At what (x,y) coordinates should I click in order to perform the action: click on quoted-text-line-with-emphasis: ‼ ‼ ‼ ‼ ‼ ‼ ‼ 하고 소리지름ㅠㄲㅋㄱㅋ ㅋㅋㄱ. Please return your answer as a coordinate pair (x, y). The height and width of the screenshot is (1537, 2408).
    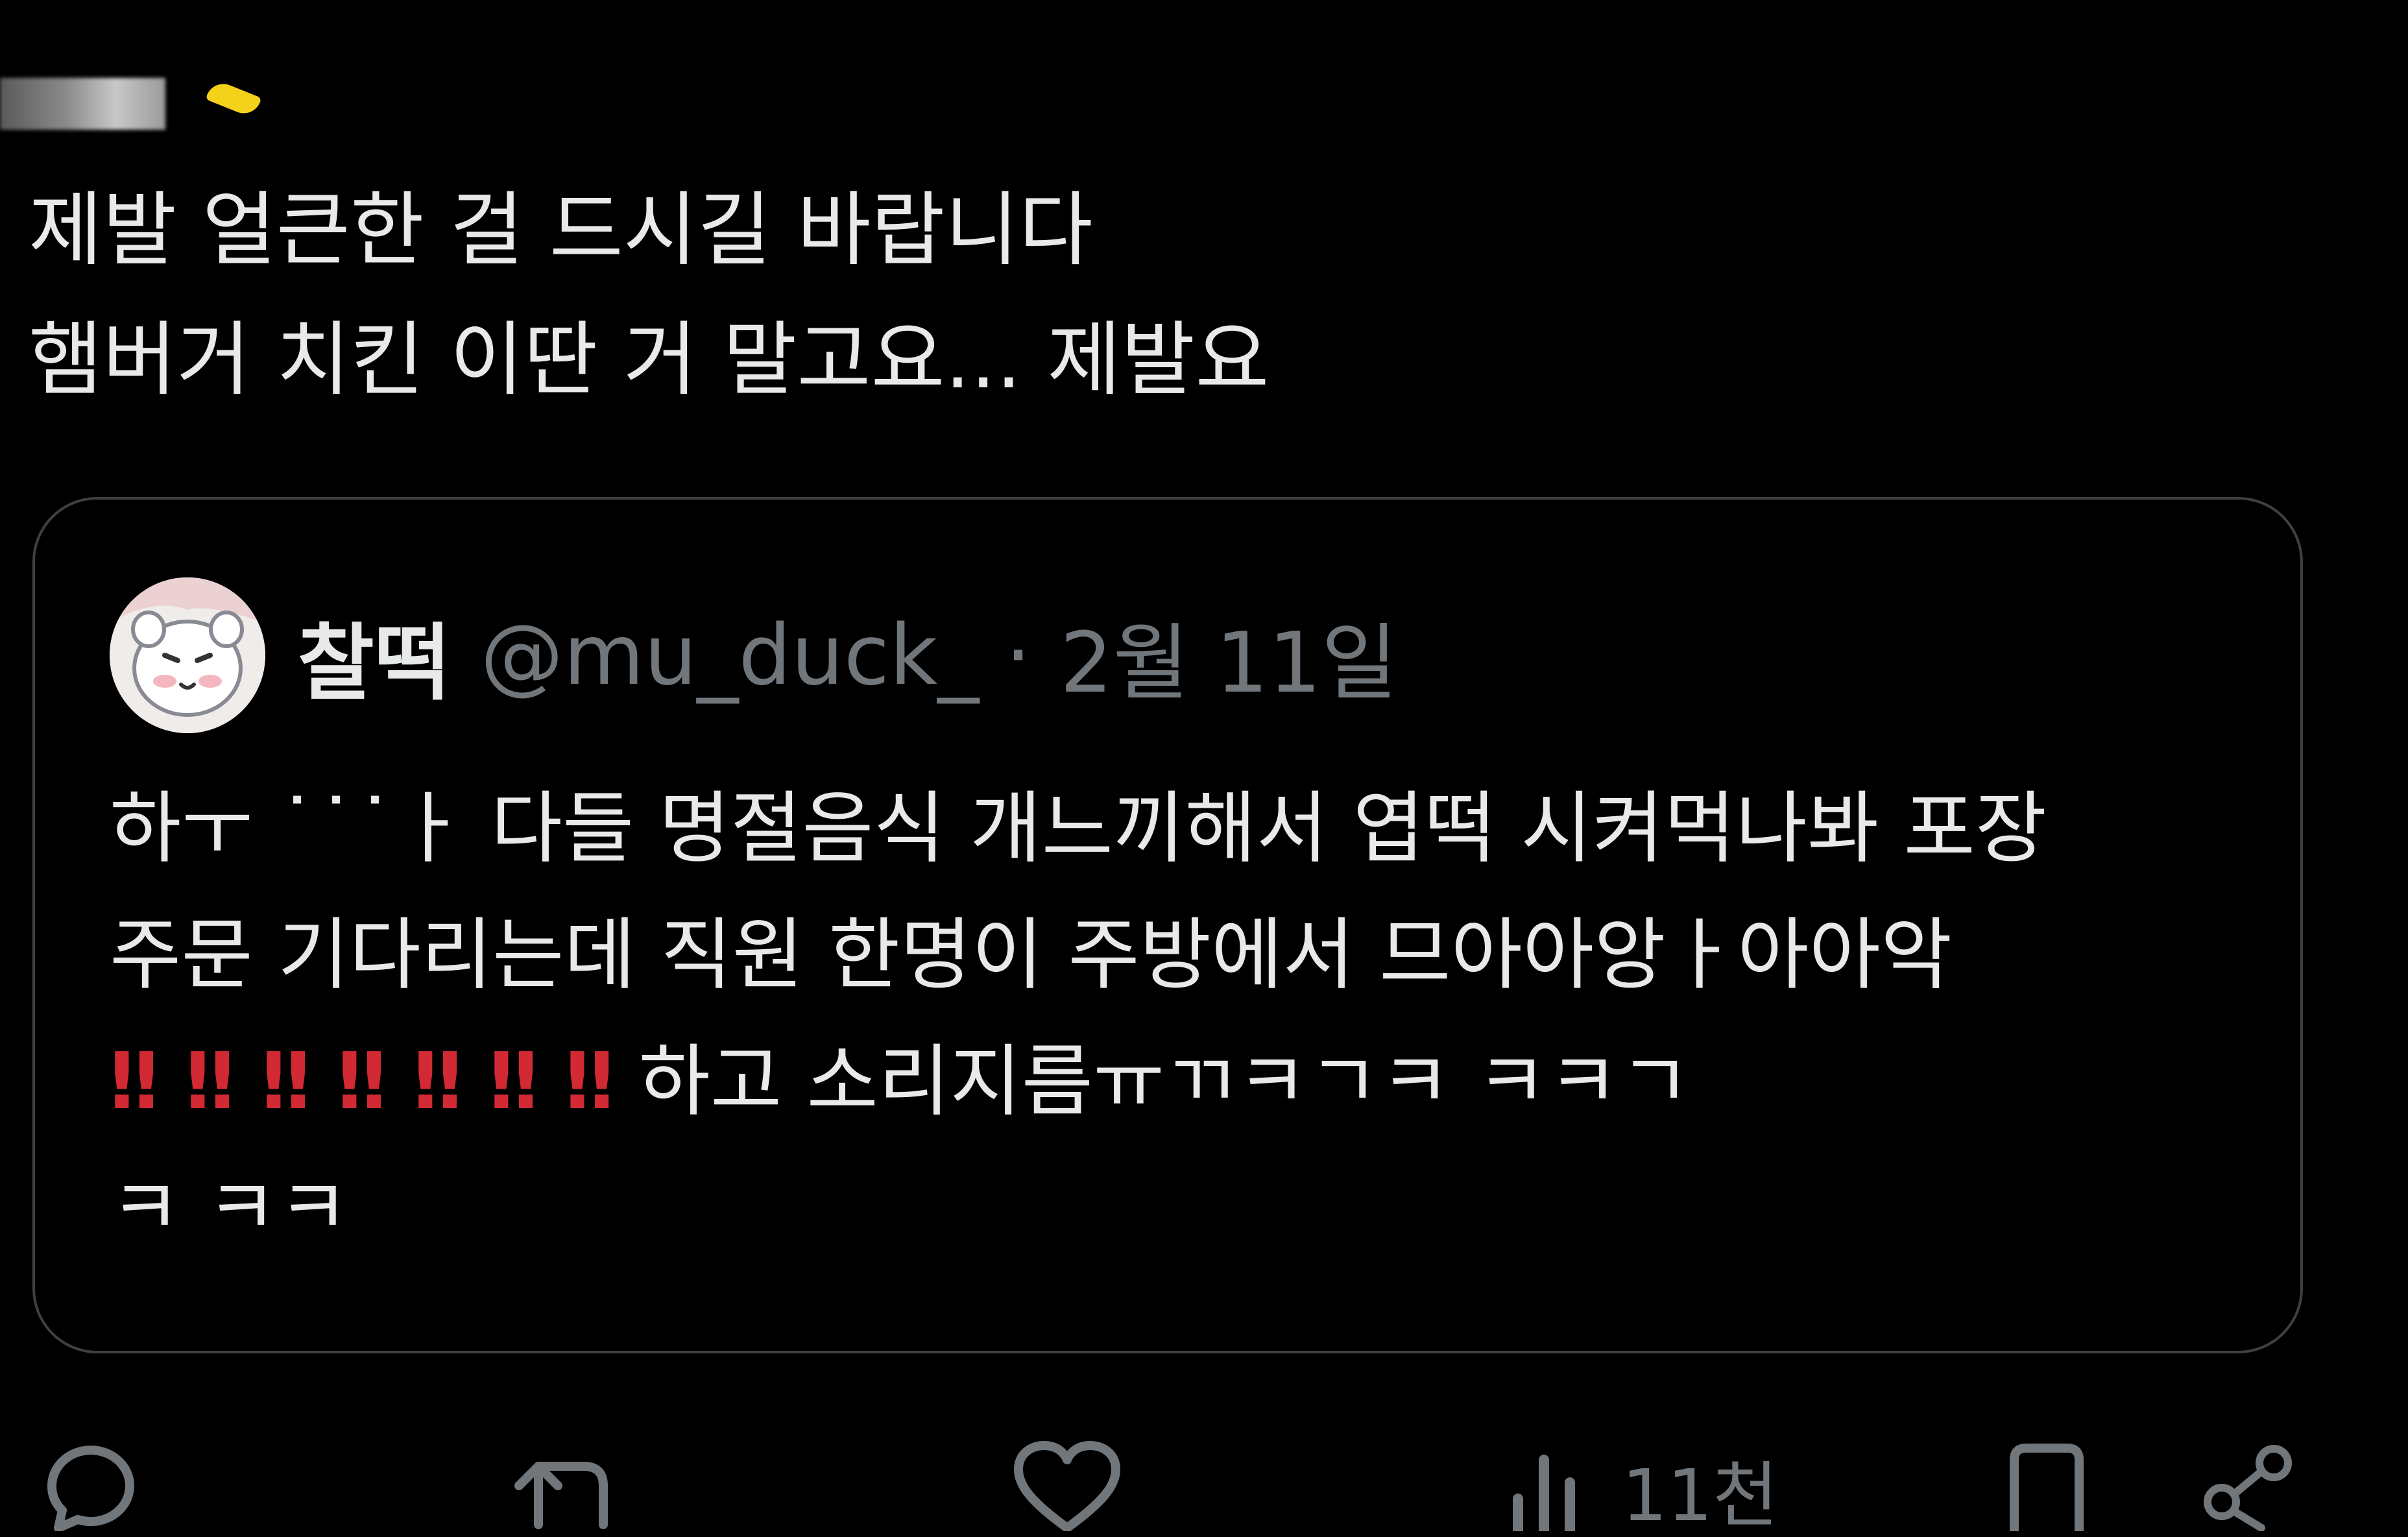
    Looking at the image, I should click on (1180, 1082).